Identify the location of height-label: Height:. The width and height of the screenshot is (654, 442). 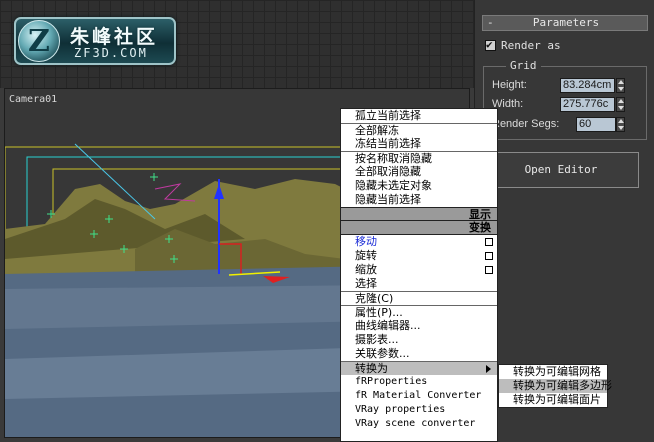
(509, 85).